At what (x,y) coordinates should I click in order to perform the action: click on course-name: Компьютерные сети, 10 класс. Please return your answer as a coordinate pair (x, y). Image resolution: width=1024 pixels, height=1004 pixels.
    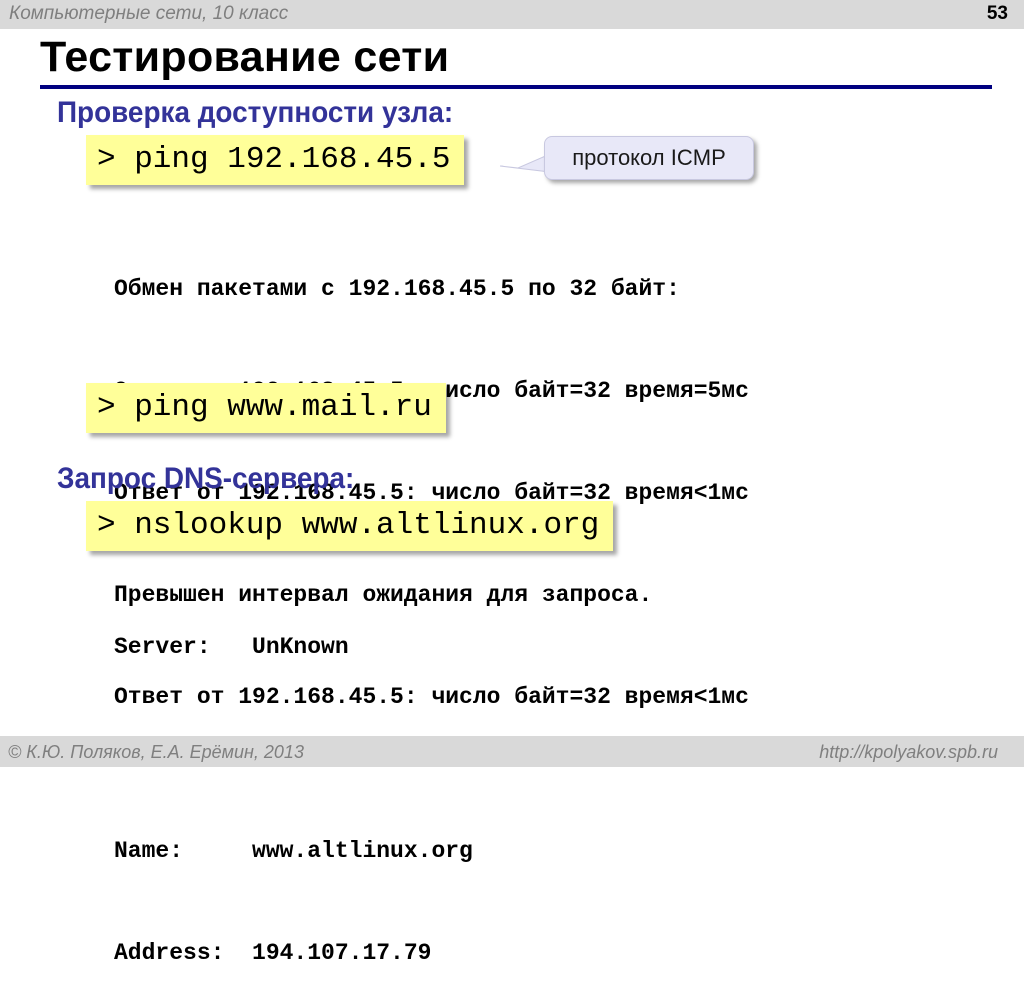
    Looking at the image, I should click on (149, 13).